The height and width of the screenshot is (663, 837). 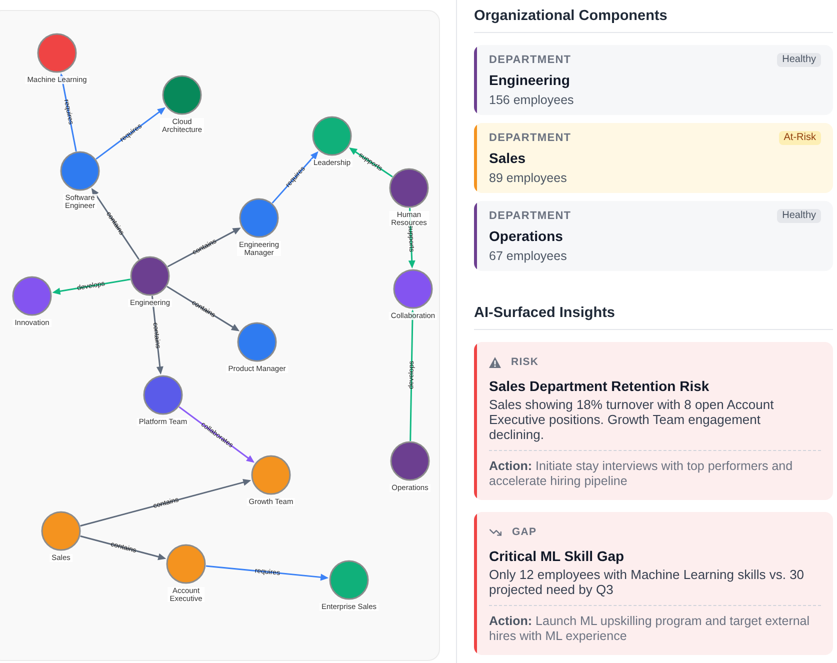 What do you see at coordinates (525, 362) in the screenshot?
I see `insight-type: RISK` at bounding box center [525, 362].